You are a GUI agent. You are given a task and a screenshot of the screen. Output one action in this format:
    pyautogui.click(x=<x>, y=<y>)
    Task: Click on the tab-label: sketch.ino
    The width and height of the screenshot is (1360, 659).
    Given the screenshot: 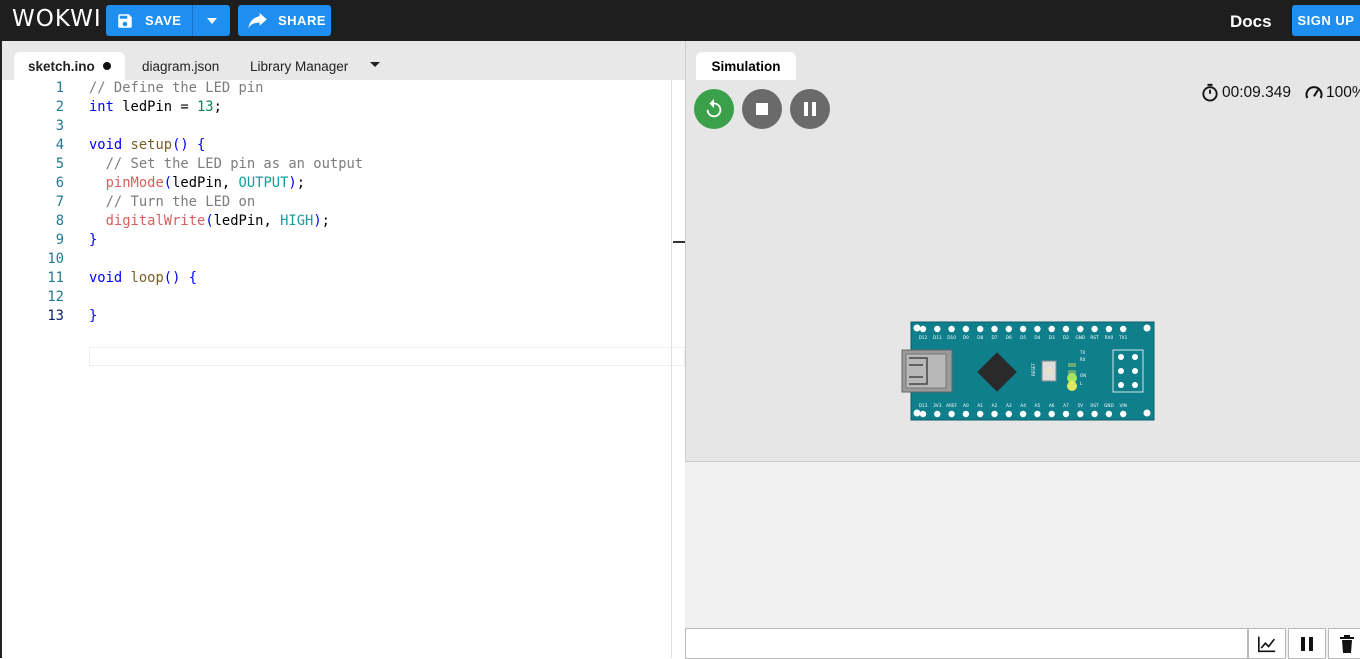 What is the action you would take?
    pyautogui.click(x=61, y=66)
    